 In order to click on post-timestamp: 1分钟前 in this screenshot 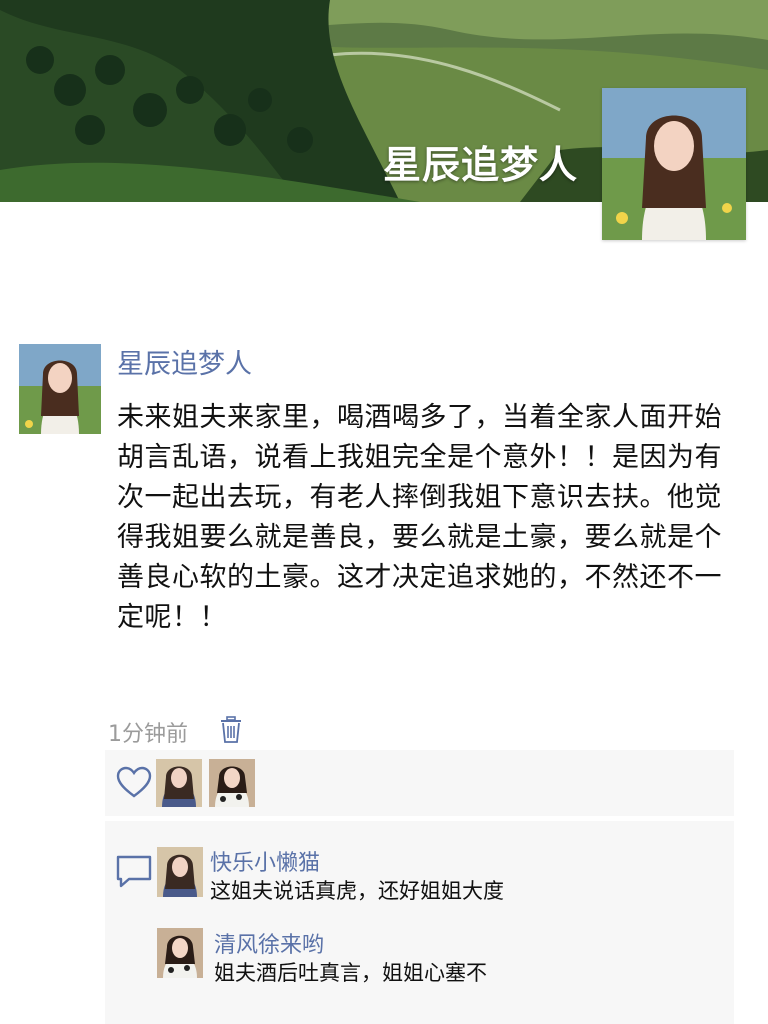, I will do `click(148, 734)`.